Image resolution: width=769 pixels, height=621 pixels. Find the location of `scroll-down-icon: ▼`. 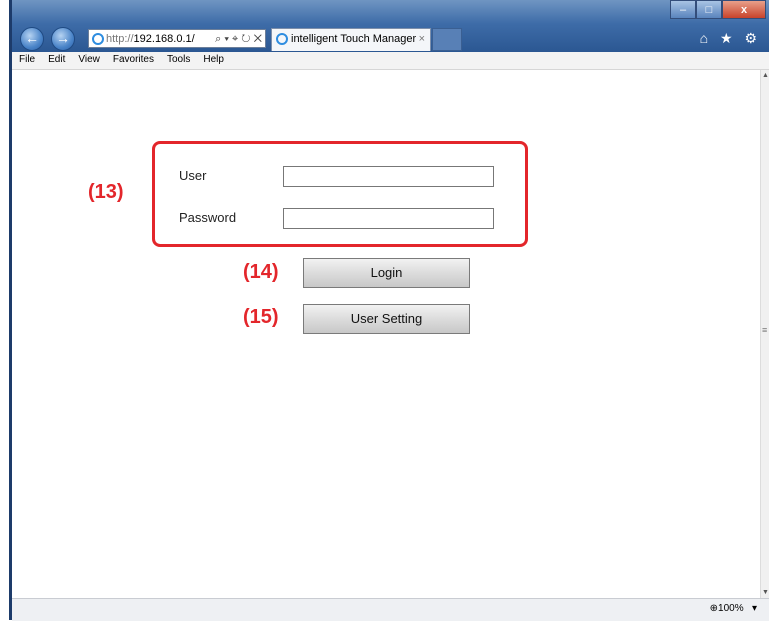

scroll-down-icon: ▼ is located at coordinates (765, 592).